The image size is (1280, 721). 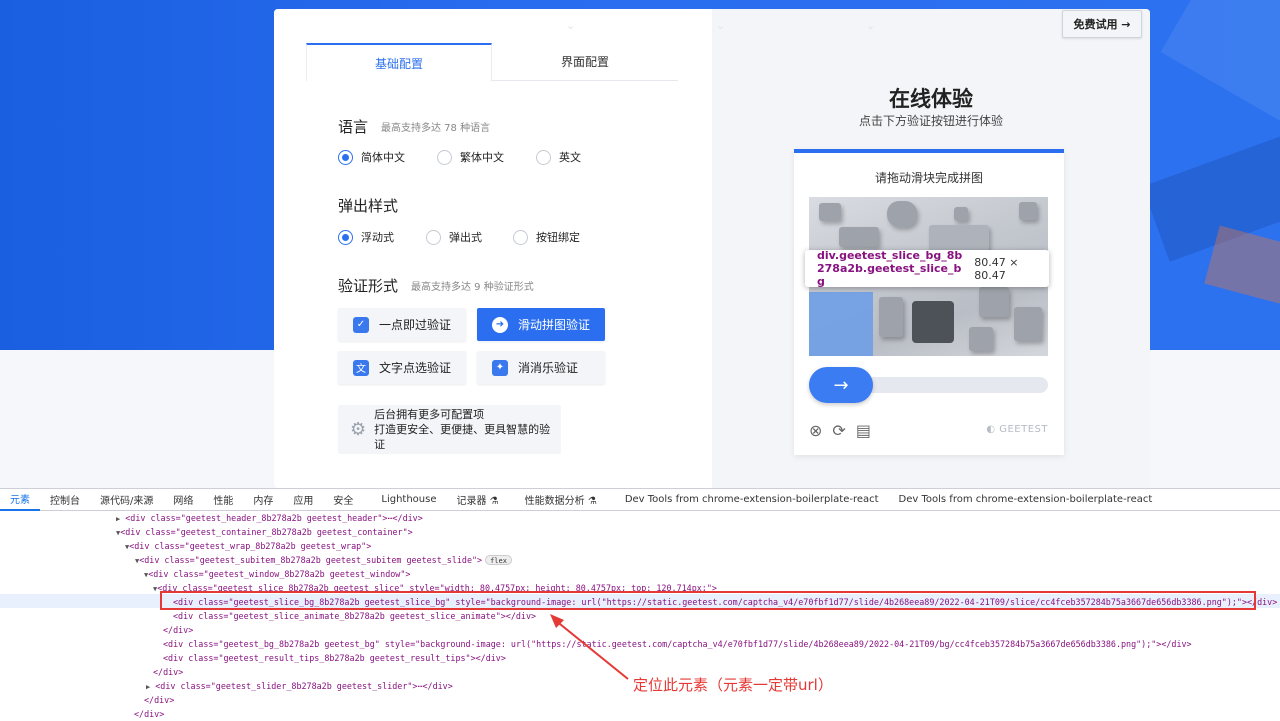 What do you see at coordinates (996, 268) in the screenshot?
I see `tooltip-size: 80.47 × 80.47` at bounding box center [996, 268].